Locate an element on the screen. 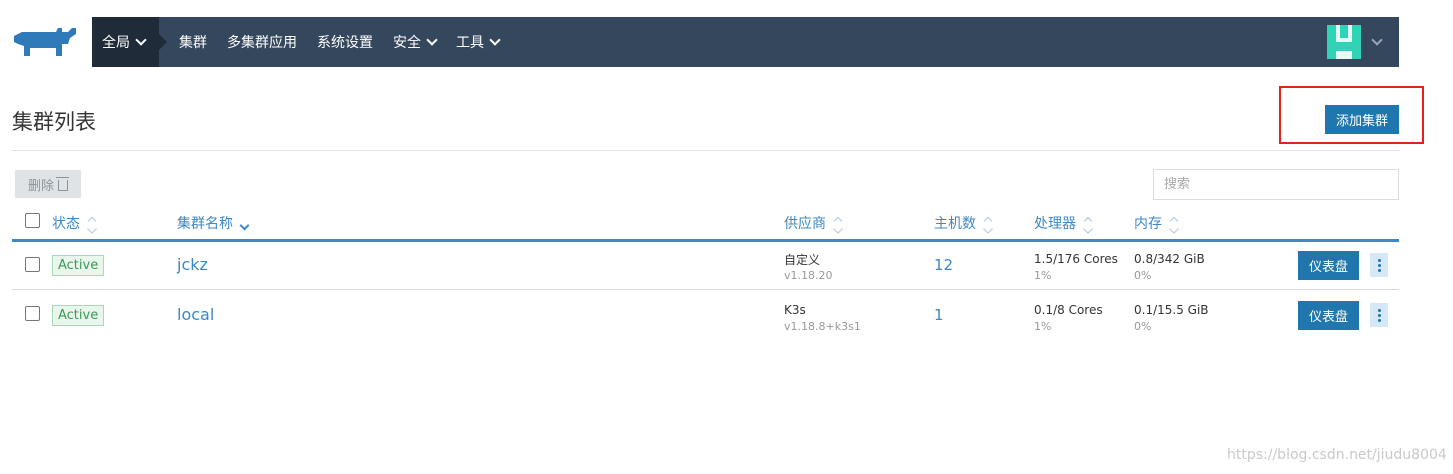  host-count-link: 12 is located at coordinates (943, 265).